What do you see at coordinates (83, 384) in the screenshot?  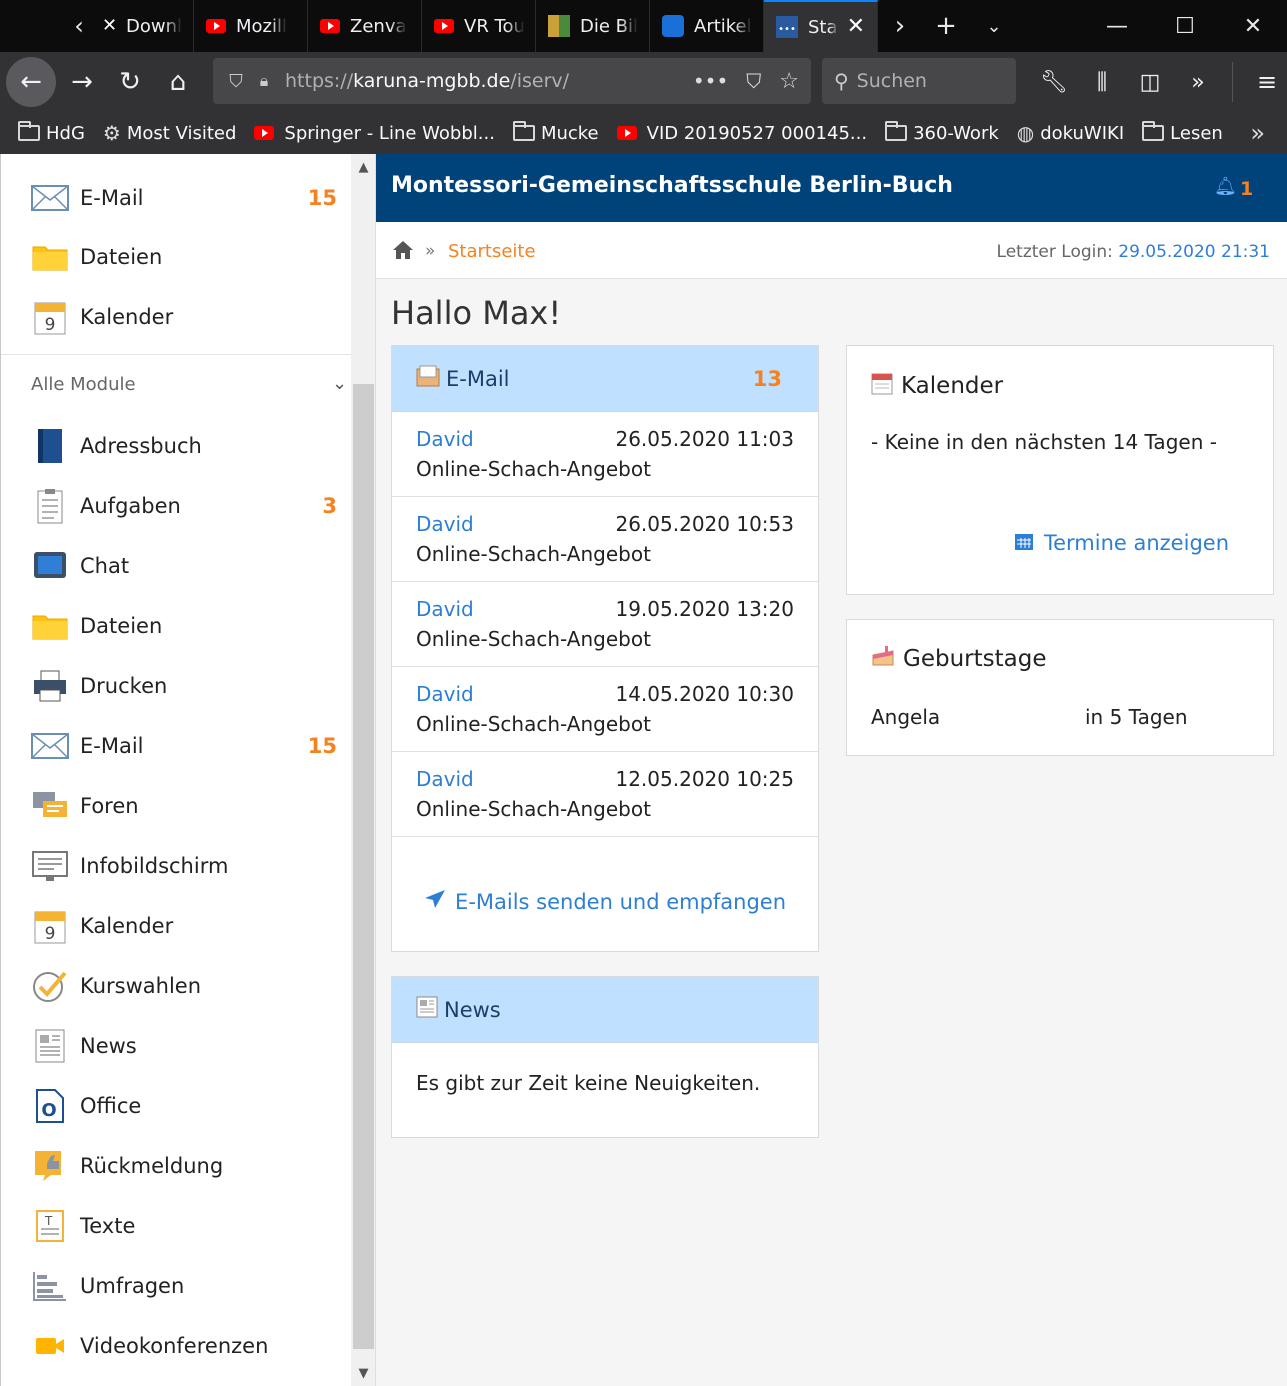 I see `all-modules-heading: Alle Module` at bounding box center [83, 384].